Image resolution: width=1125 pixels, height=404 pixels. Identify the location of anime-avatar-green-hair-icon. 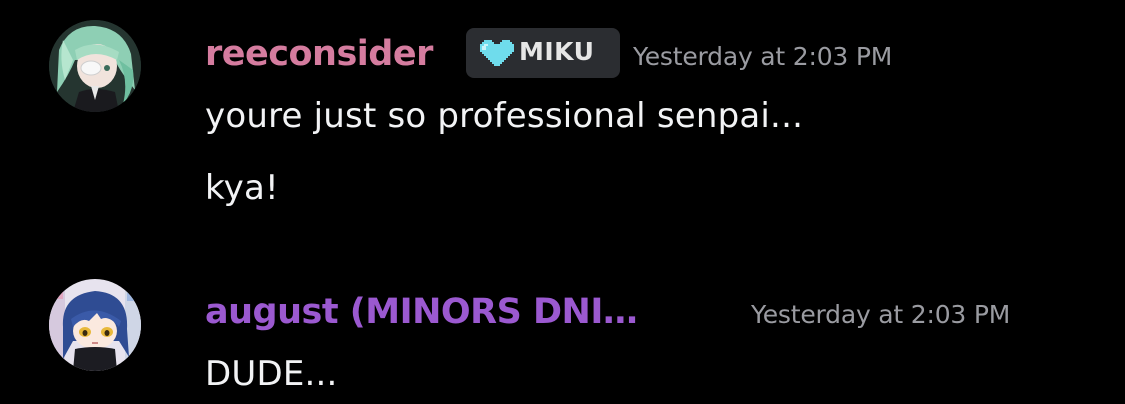
(95, 66).